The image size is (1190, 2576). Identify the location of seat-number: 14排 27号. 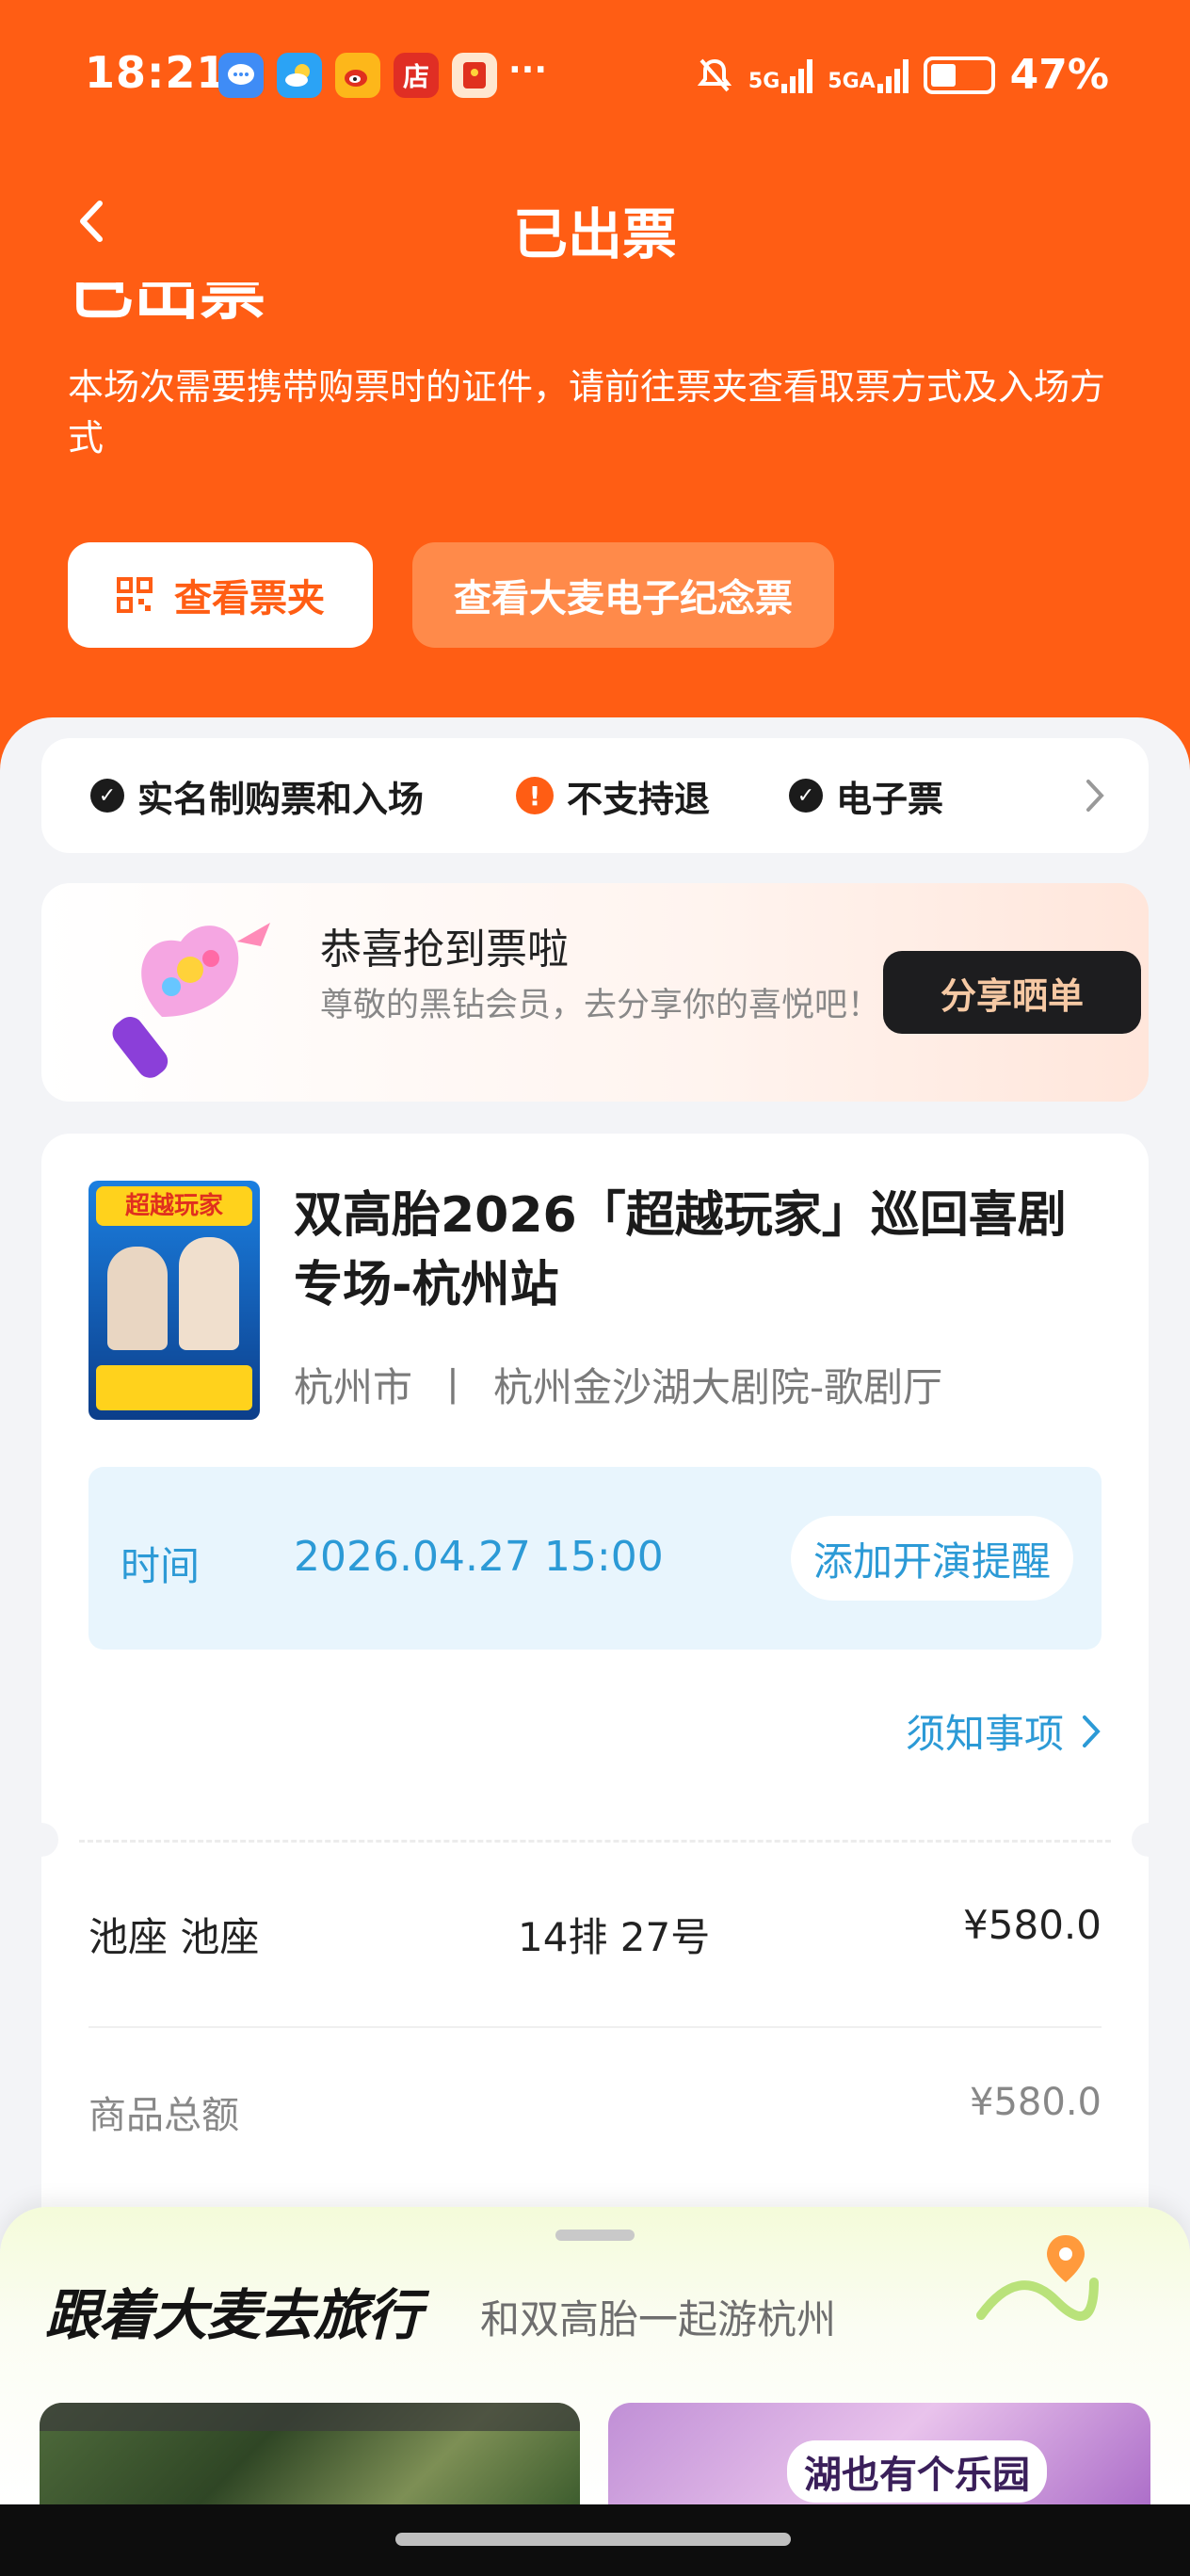
(614, 1937).